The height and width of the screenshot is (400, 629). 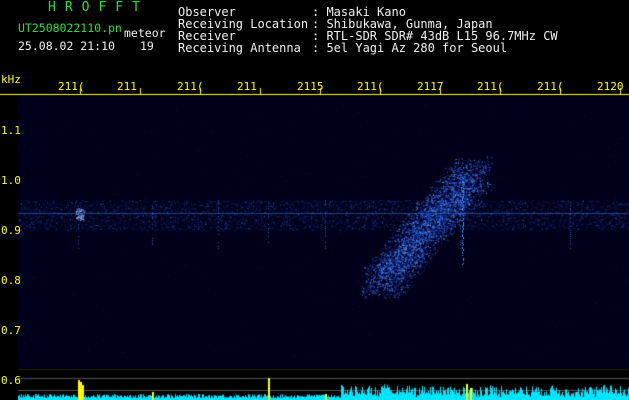 What do you see at coordinates (430, 86) in the screenshot?
I see `time-tick: 2117` at bounding box center [430, 86].